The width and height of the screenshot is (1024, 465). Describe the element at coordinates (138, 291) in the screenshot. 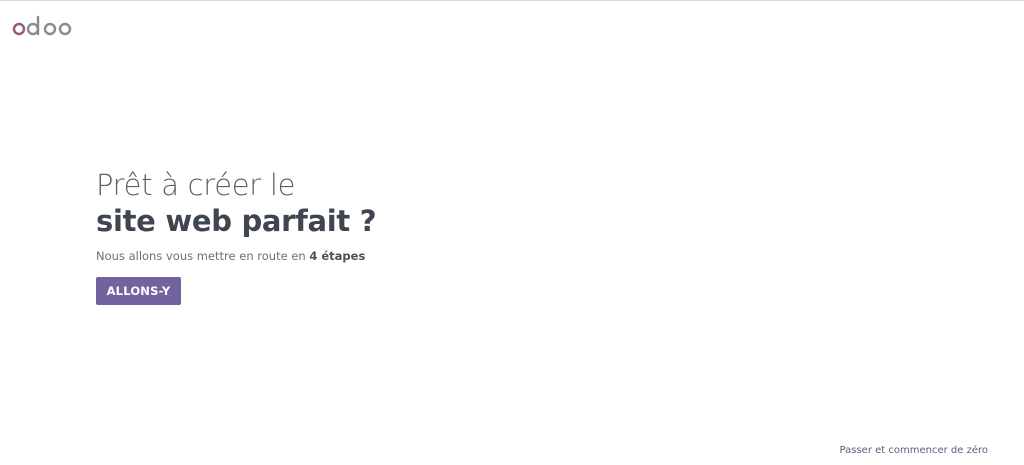

I see `lets-go-button: ALLONS-Y` at that location.